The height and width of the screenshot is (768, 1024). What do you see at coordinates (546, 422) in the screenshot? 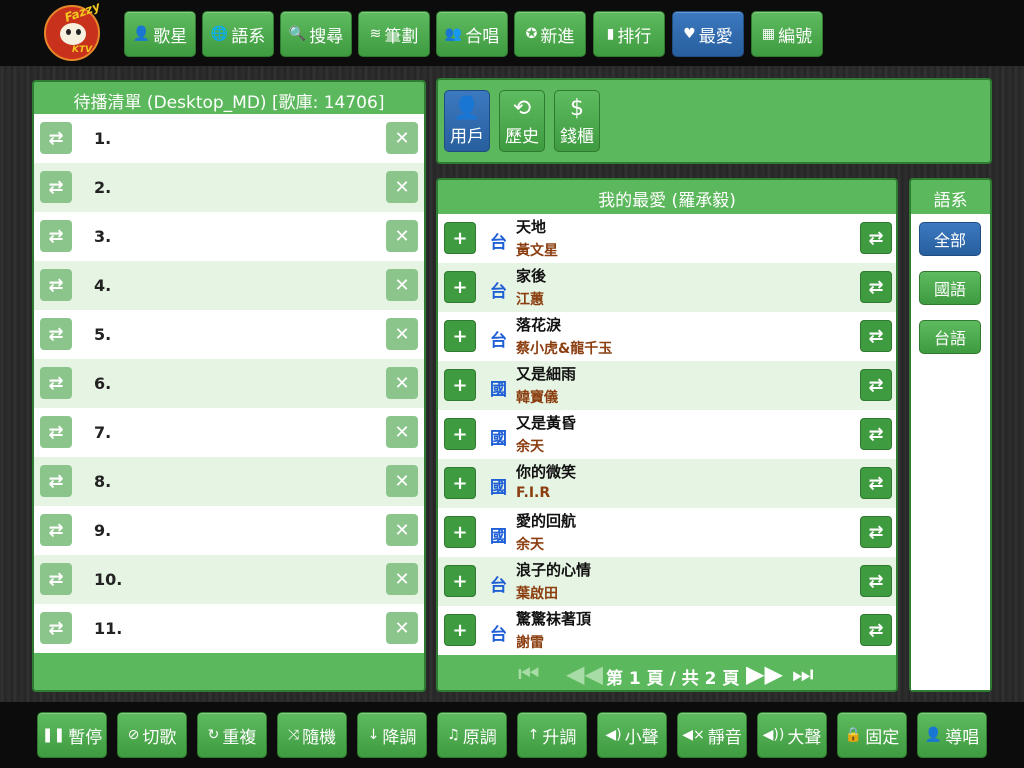
I see `song-title: 又是黃昏` at bounding box center [546, 422].